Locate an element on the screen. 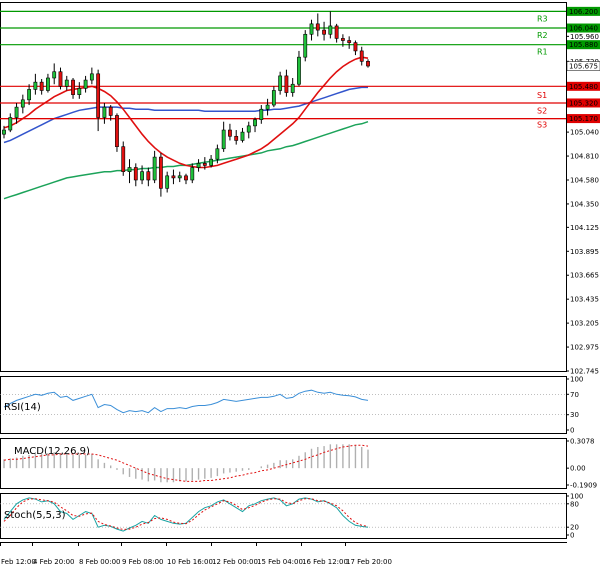 This screenshot has width=600, height=573. pivot-label: R1 is located at coordinates (542, 52).